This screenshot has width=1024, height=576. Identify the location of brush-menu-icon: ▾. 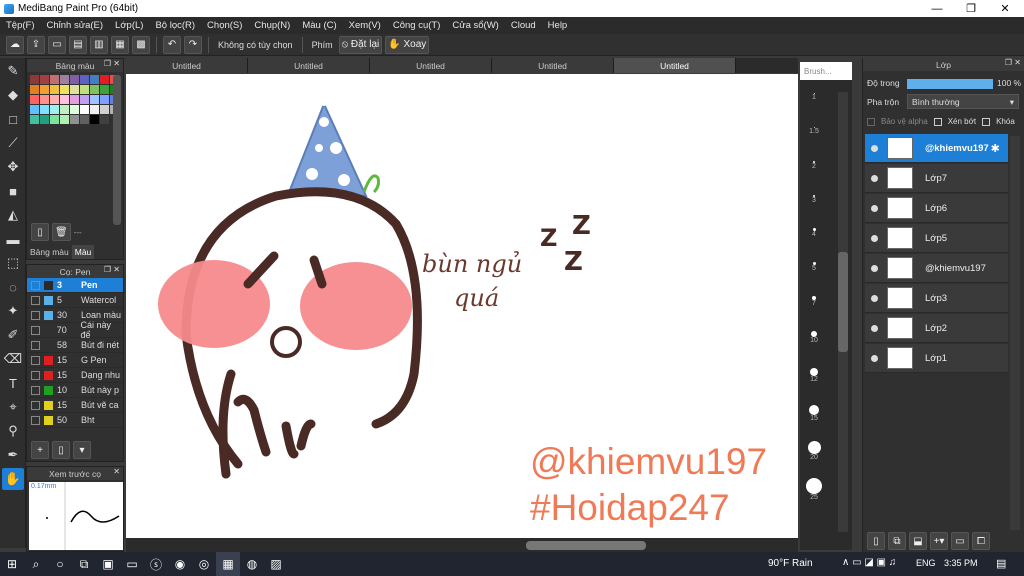
(82, 450).